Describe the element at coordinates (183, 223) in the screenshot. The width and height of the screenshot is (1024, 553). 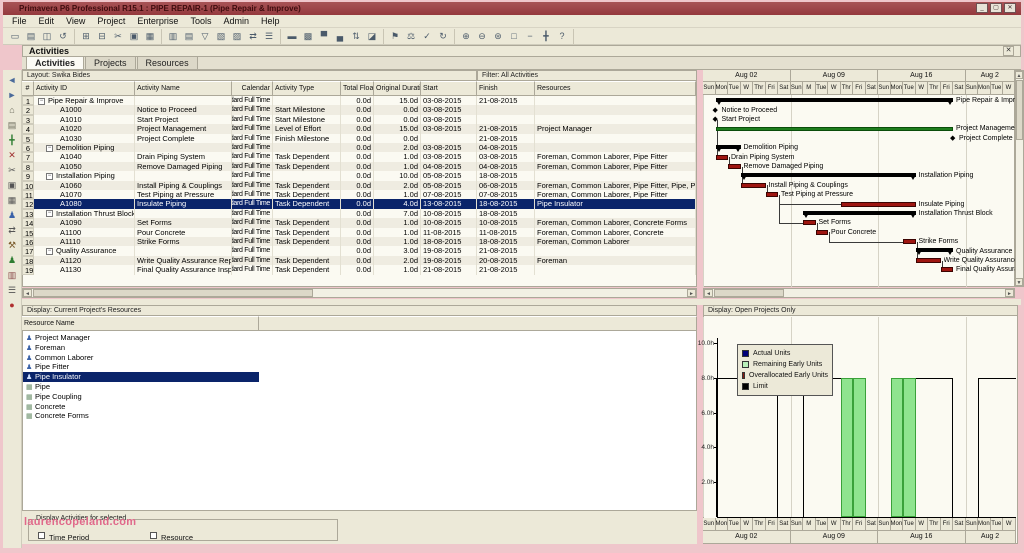
I see `activity-name-cell: Set Forms` at that location.